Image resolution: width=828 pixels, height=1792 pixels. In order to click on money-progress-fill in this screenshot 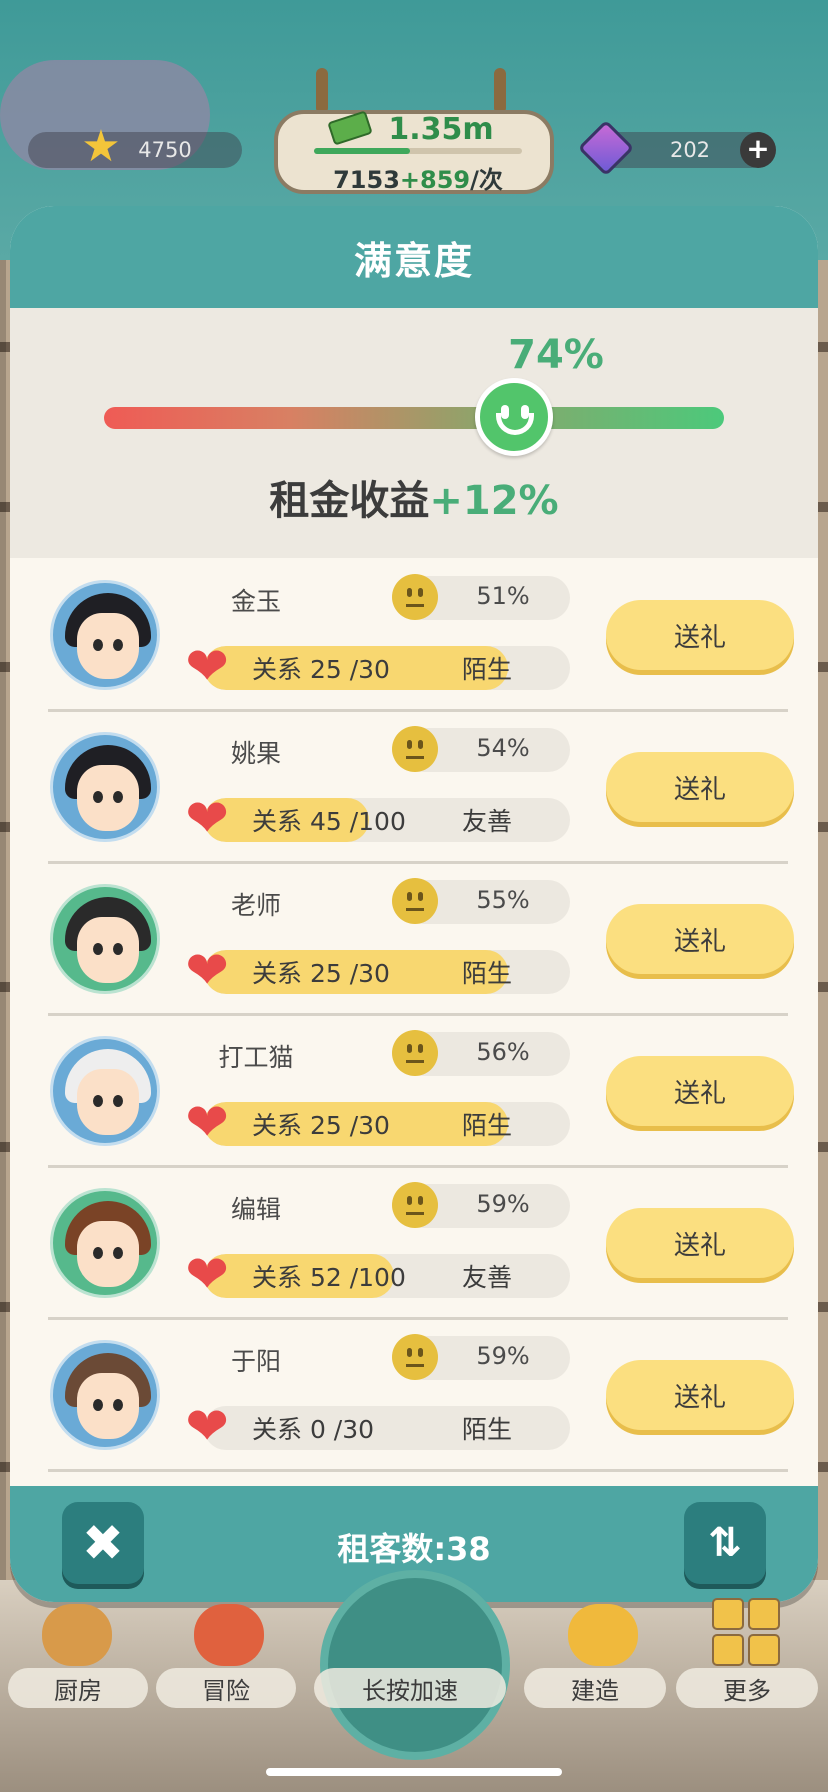, I will do `click(362, 151)`.